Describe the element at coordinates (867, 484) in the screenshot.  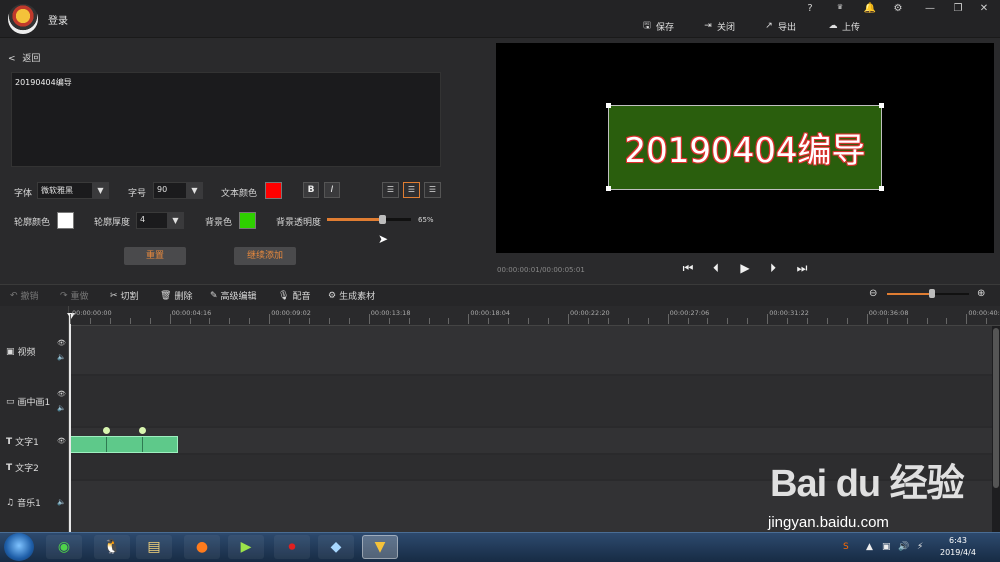
I see `watermark-brand: Bai du 经验` at that location.